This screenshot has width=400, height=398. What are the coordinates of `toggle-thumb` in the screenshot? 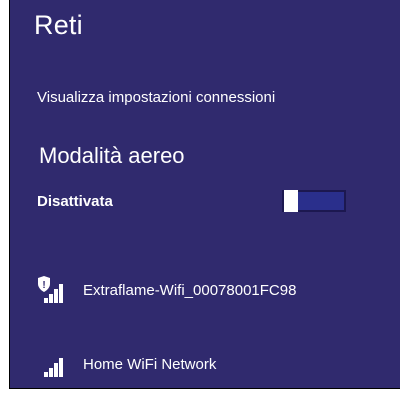 It's located at (291, 201).